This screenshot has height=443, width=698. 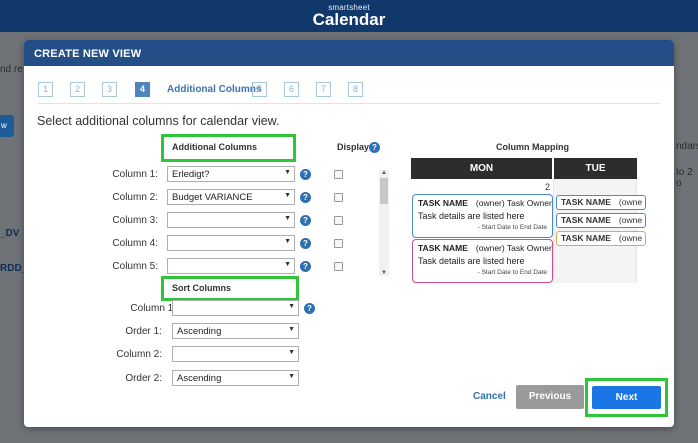 I want to click on step-8: 8, so click(x=355, y=89).